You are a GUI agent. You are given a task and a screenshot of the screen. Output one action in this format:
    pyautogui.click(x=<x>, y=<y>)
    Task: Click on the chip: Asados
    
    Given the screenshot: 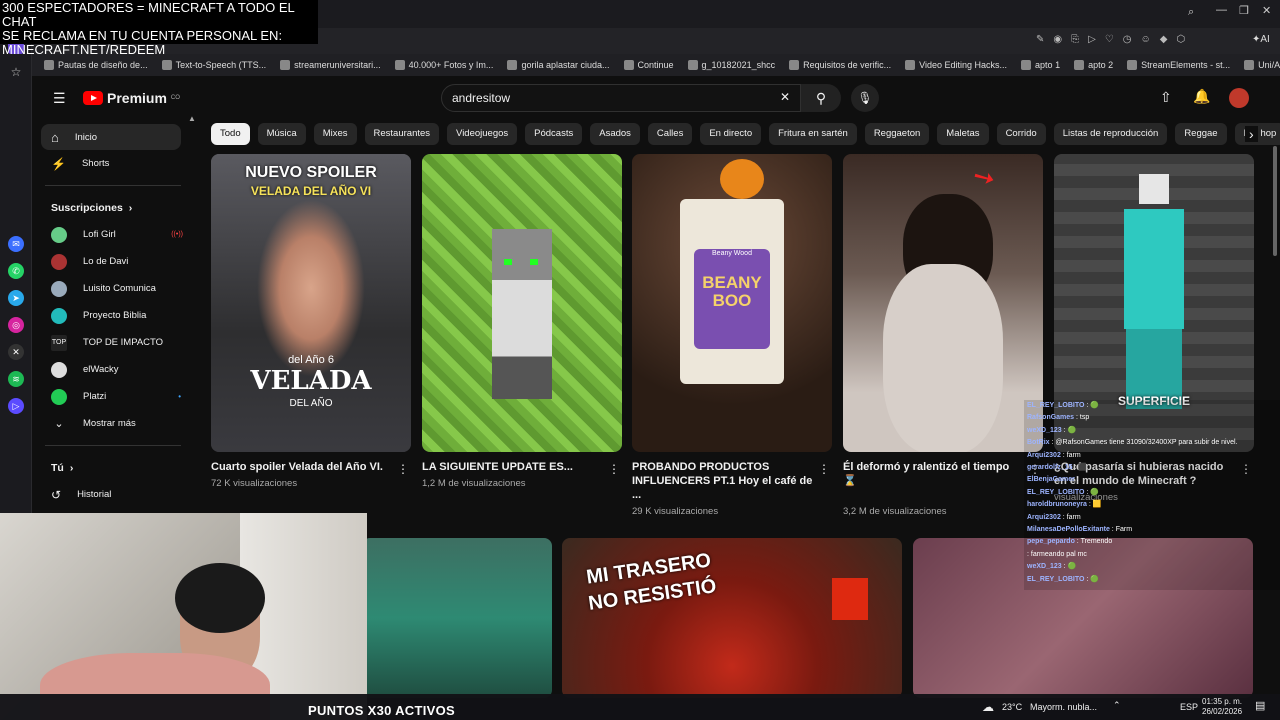 What is the action you would take?
    pyautogui.click(x=615, y=134)
    